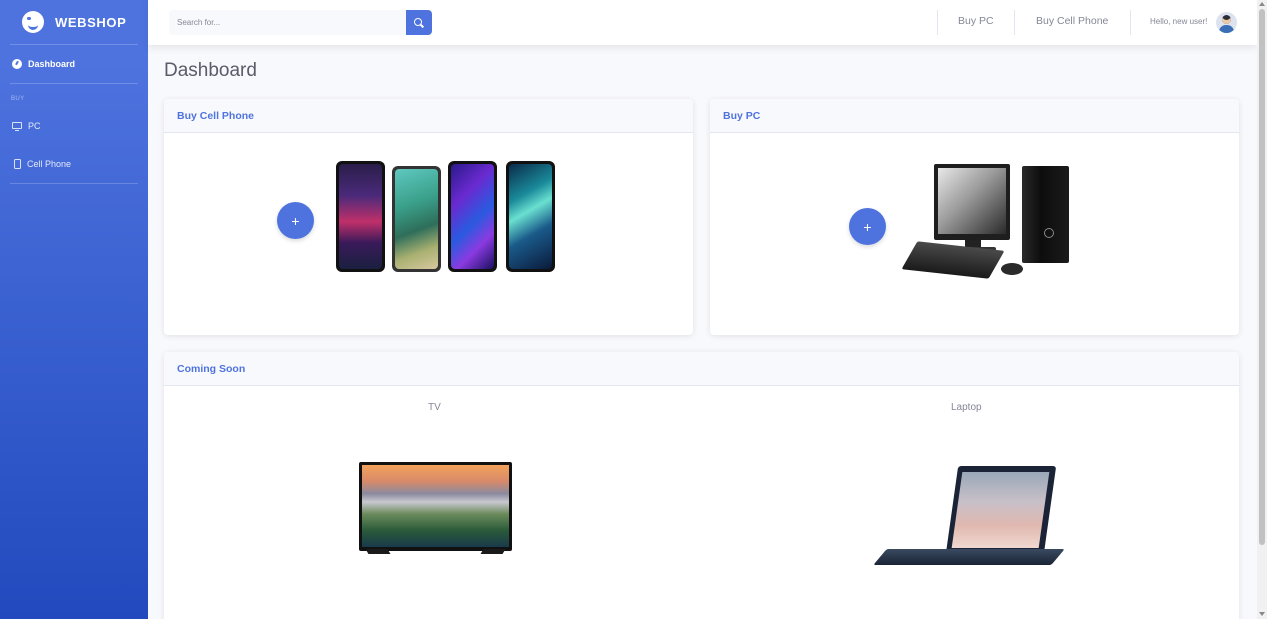  What do you see at coordinates (33, 22) in the screenshot?
I see `smiley-logo-icon` at bounding box center [33, 22].